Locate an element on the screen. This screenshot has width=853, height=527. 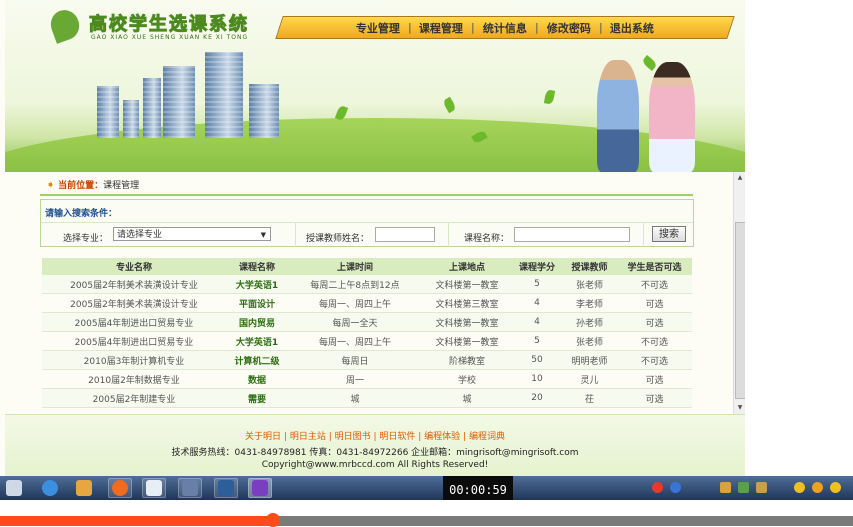
help-icon is located at coordinates (675, 487).